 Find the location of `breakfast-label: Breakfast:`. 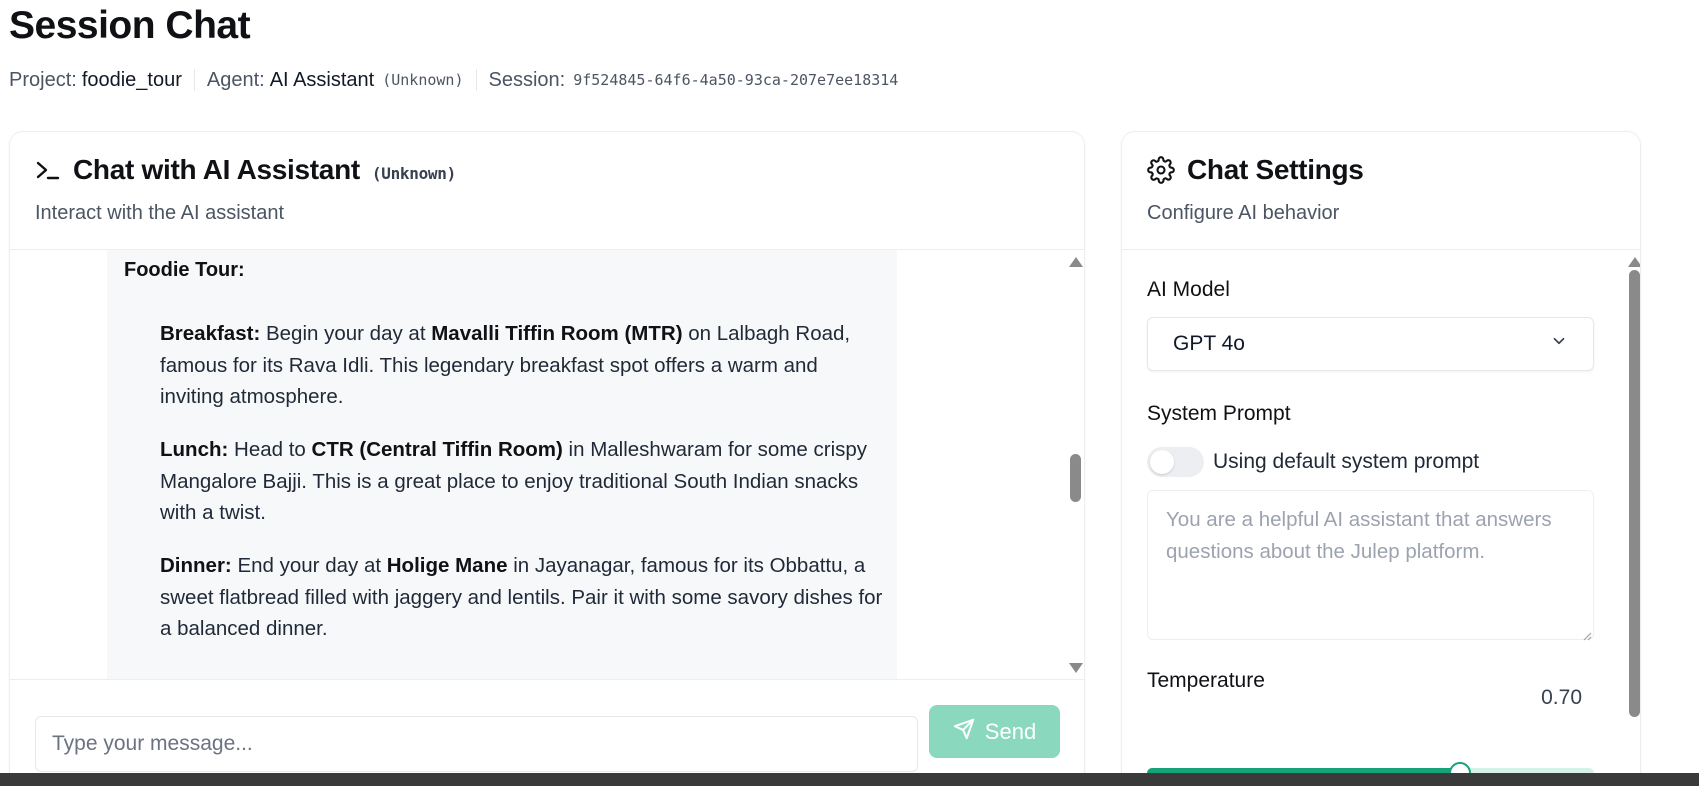

breakfast-label: Breakfast: is located at coordinates (210, 333).